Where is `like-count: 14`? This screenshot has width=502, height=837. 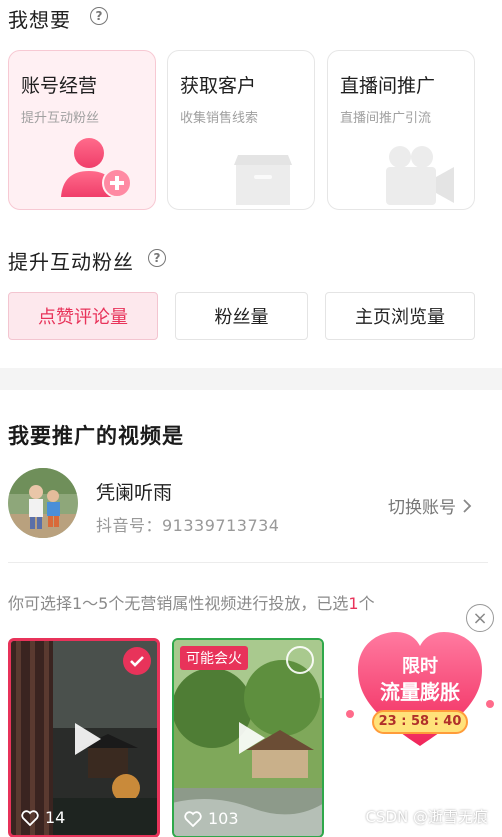 like-count: 14 is located at coordinates (43, 817).